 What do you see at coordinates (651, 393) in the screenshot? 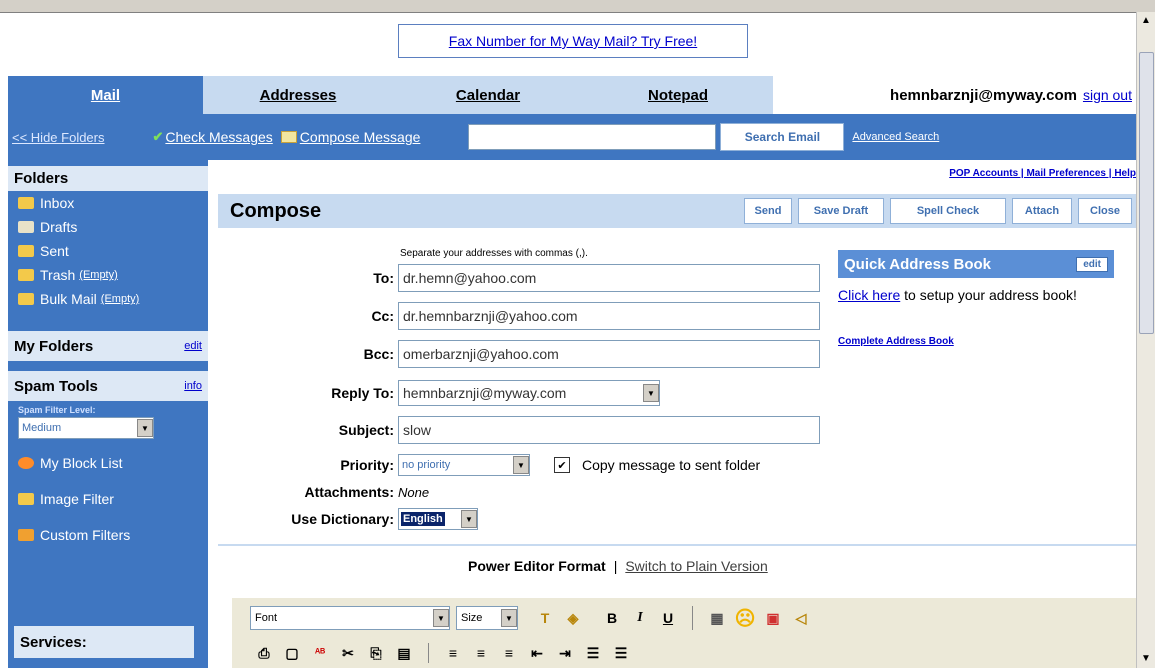
I see `chevron-down-icon: ▼` at bounding box center [651, 393].